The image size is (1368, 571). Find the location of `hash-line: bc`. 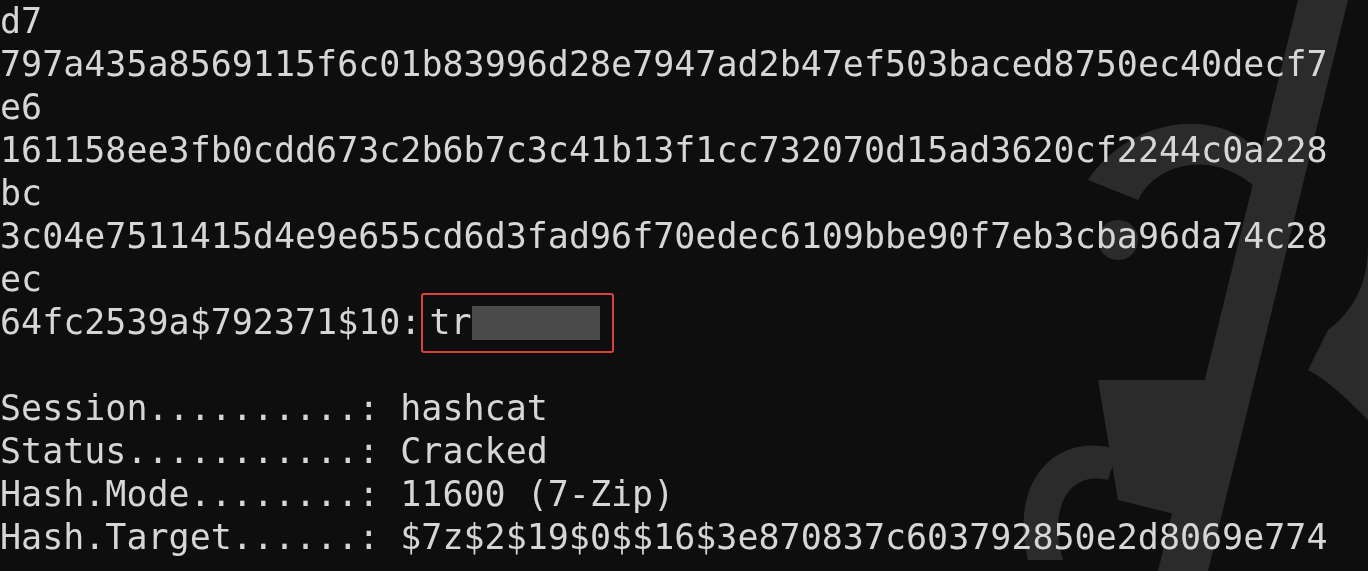

hash-line: bc is located at coordinates (21, 193).